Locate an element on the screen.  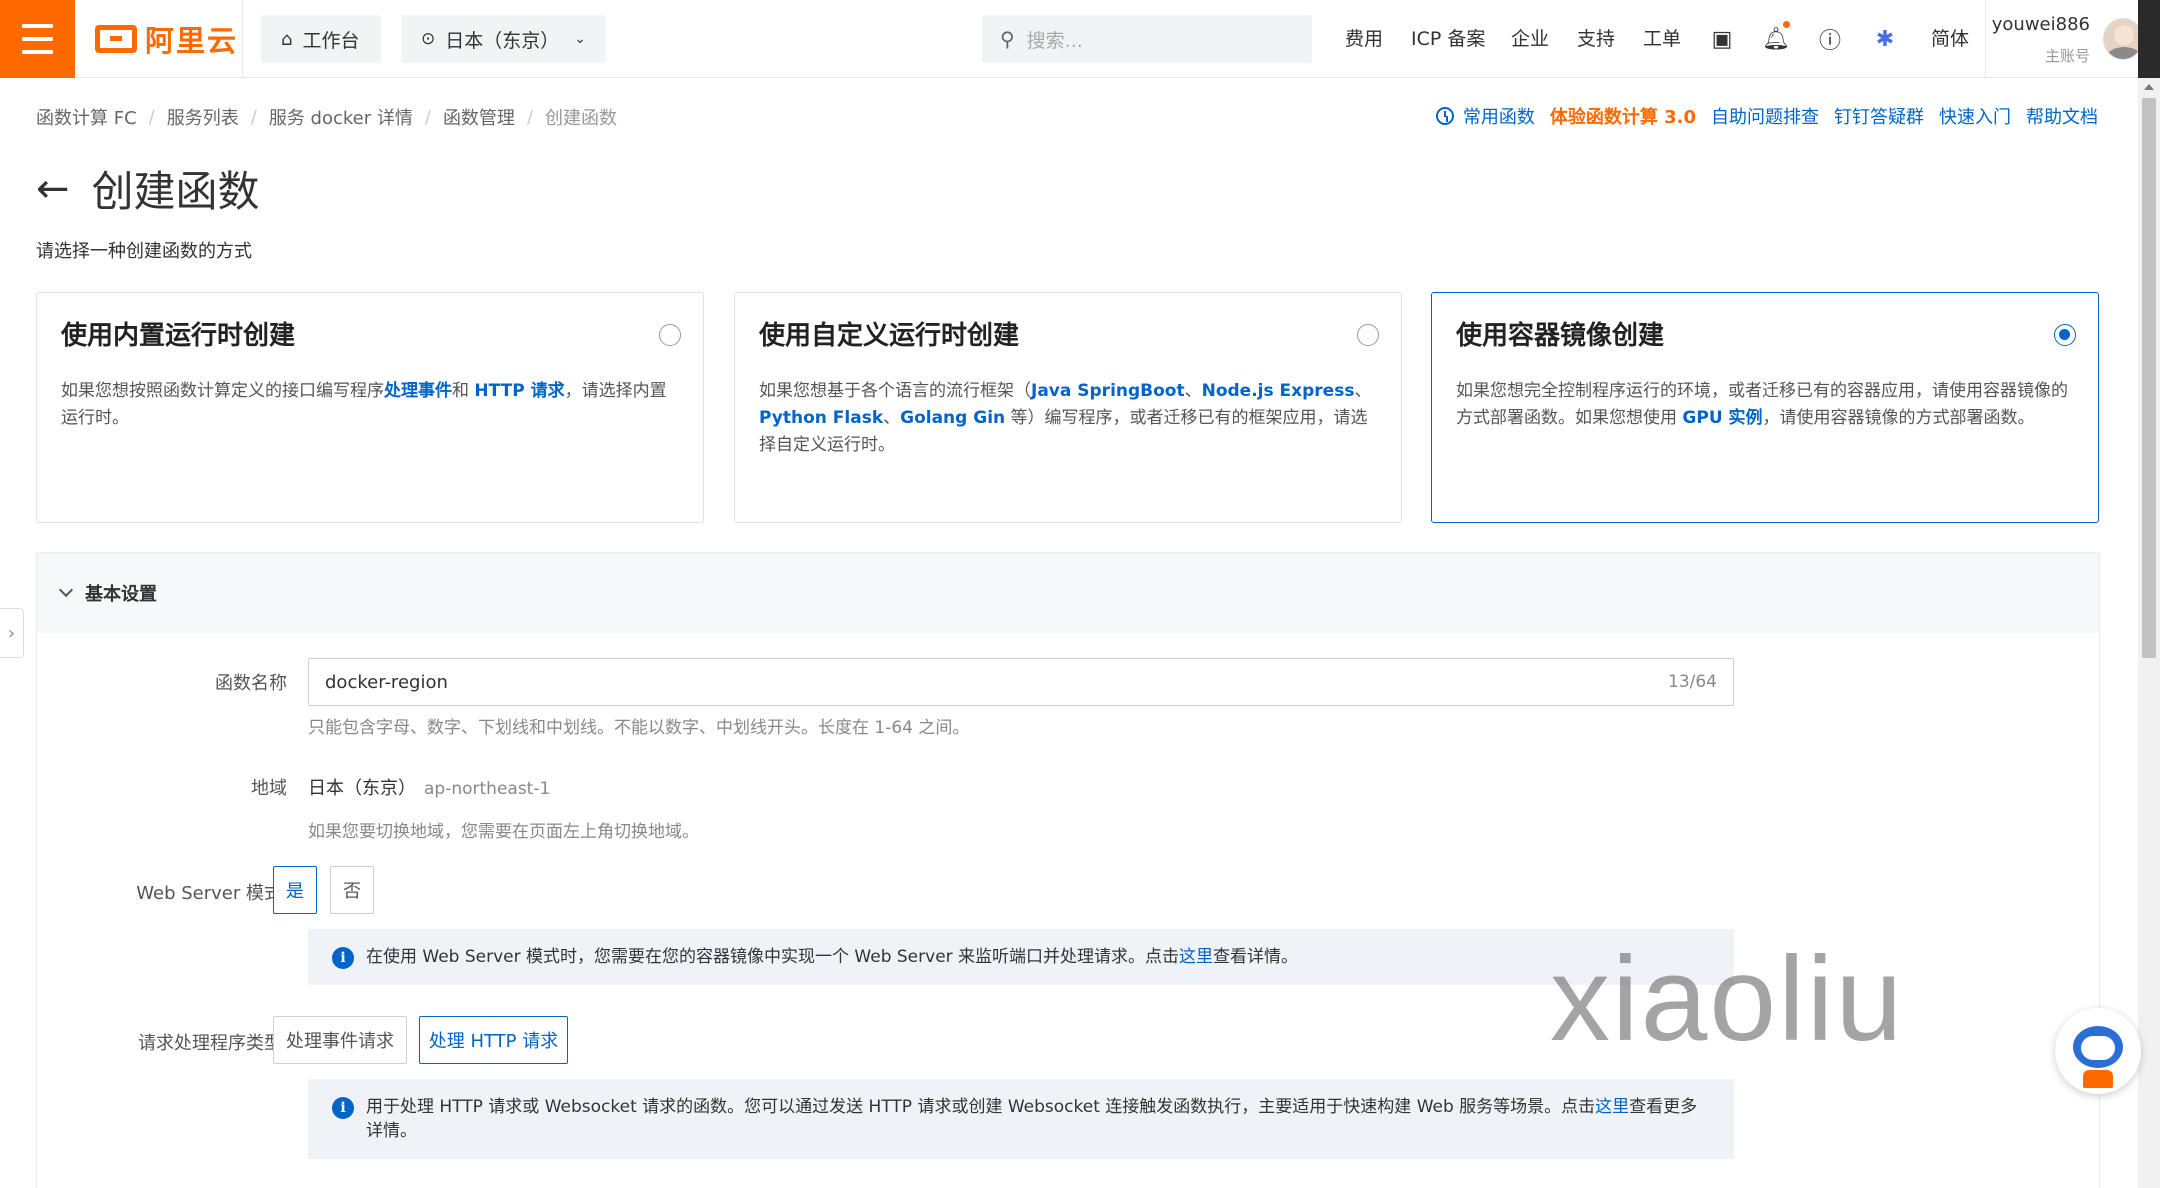
divider is located at coordinates (242, 39).